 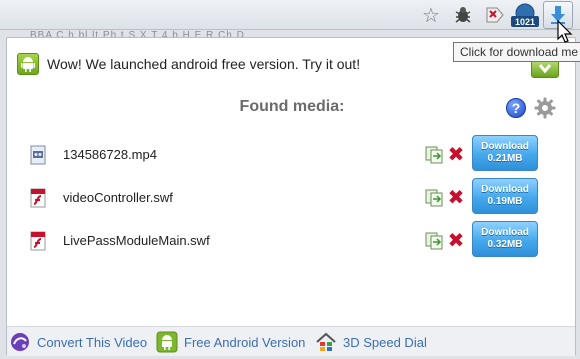 I want to click on convert-icon, so click(x=20, y=342).